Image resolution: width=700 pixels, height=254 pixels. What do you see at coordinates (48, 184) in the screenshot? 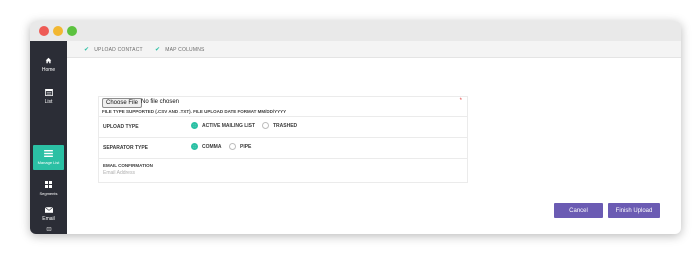
I see `segments-icon` at bounding box center [48, 184].